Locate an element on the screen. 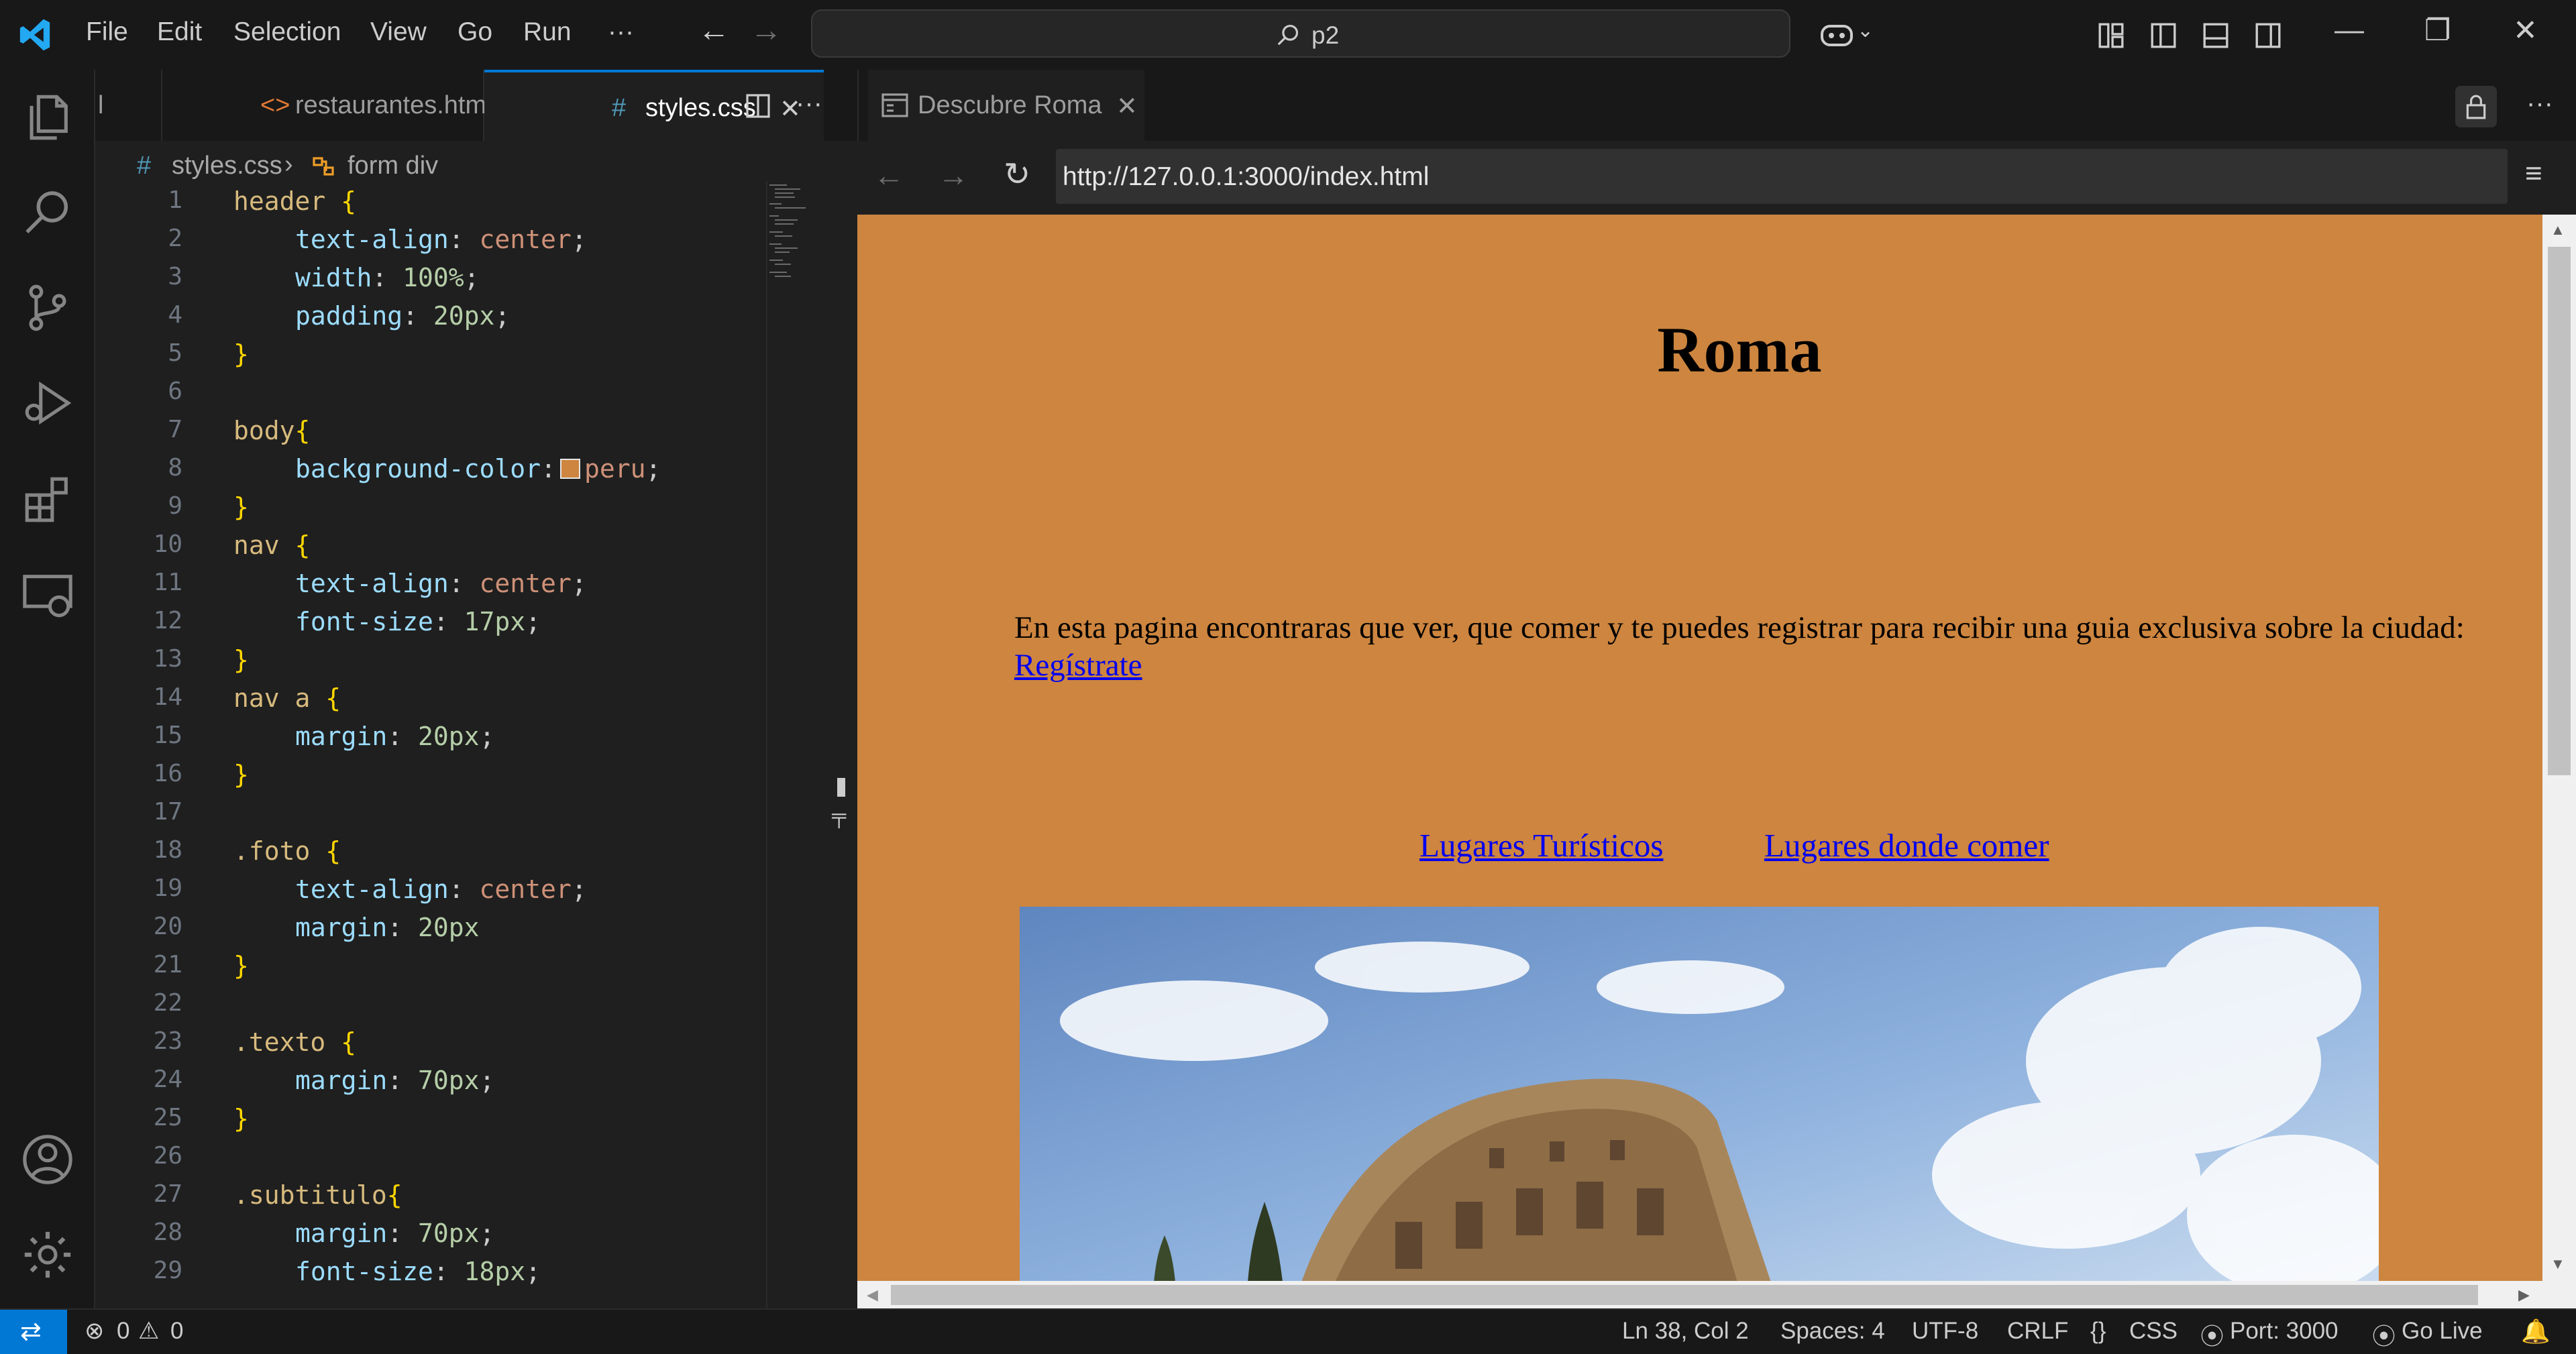 The image size is (2576, 1354). line-number: 17 is located at coordinates (167, 812).